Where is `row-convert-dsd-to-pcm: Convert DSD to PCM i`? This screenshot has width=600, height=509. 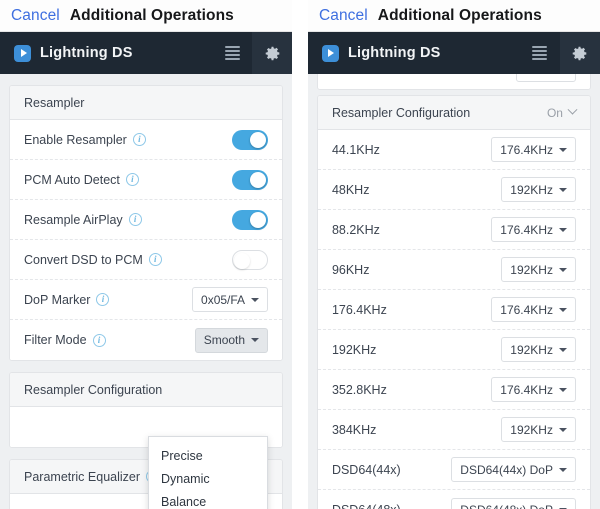
row-convert-dsd-to-pcm: Convert DSD to PCM i is located at coordinates (146, 260).